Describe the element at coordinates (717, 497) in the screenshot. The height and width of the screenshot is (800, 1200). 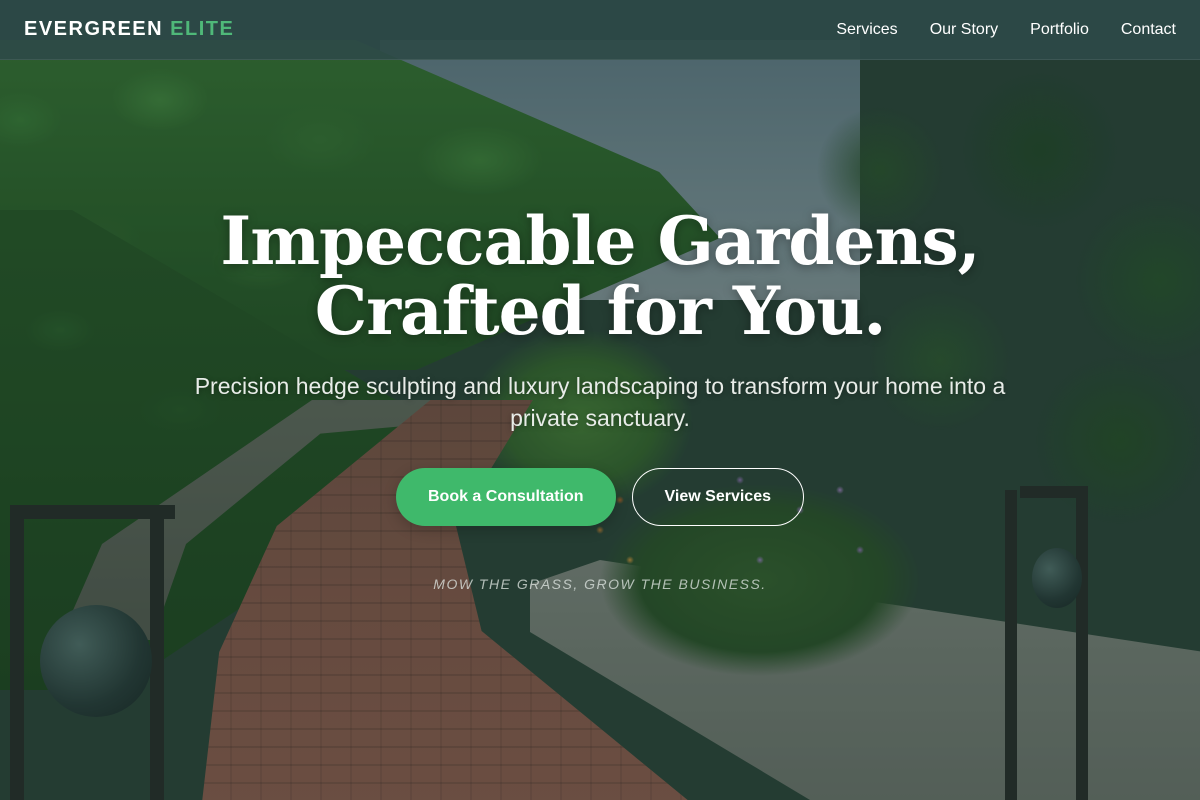
I see `view-services-button: View Services` at that location.